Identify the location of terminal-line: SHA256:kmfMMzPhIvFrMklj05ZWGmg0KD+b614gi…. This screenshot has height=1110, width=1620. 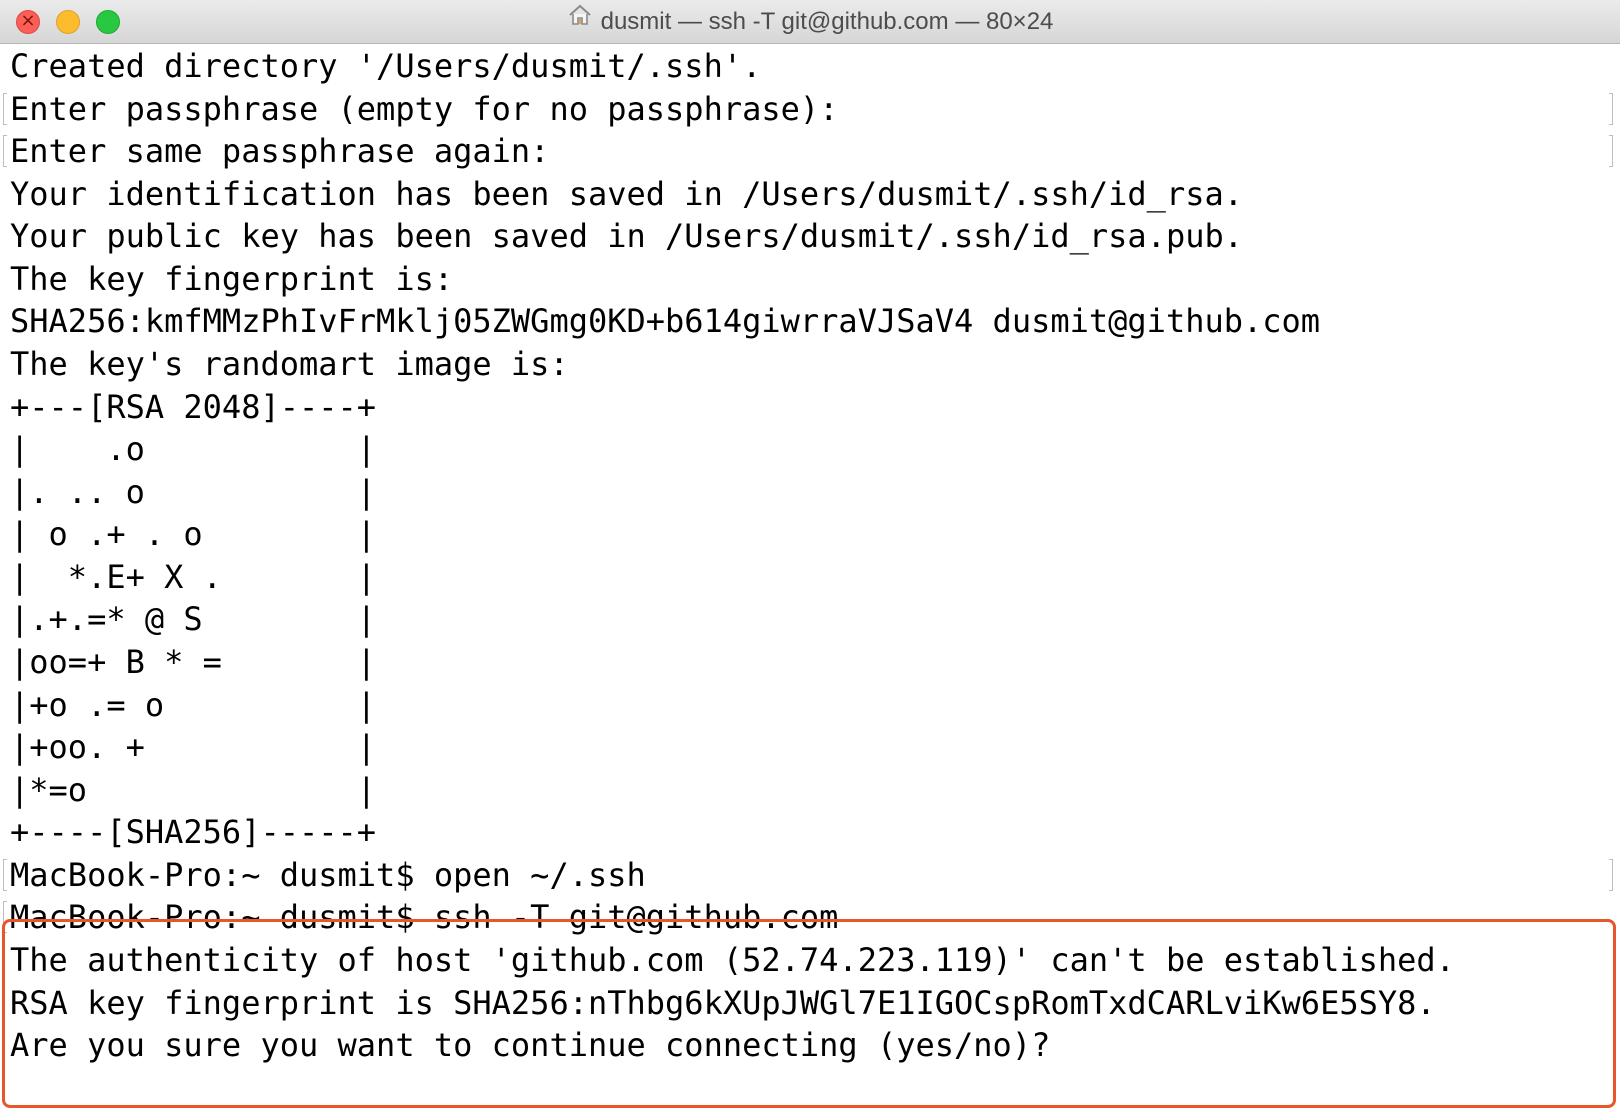
(665, 321).